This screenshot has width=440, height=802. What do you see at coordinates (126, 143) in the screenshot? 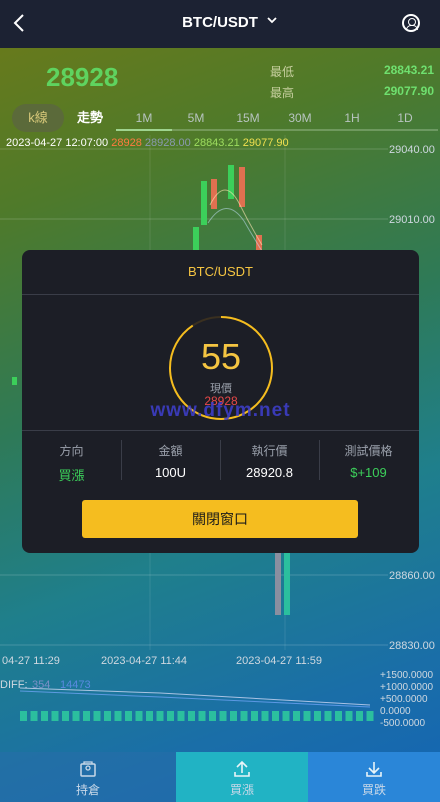
I see `ohlc-open: 28928` at bounding box center [126, 143].